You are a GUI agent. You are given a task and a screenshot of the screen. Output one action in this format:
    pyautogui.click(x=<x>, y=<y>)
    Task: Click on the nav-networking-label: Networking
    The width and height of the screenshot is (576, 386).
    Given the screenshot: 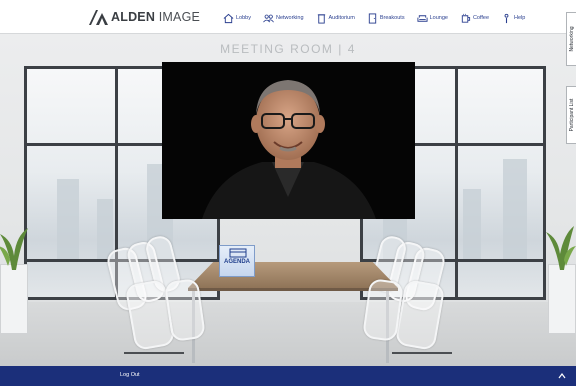 What is the action you would take?
    pyautogui.click(x=290, y=18)
    